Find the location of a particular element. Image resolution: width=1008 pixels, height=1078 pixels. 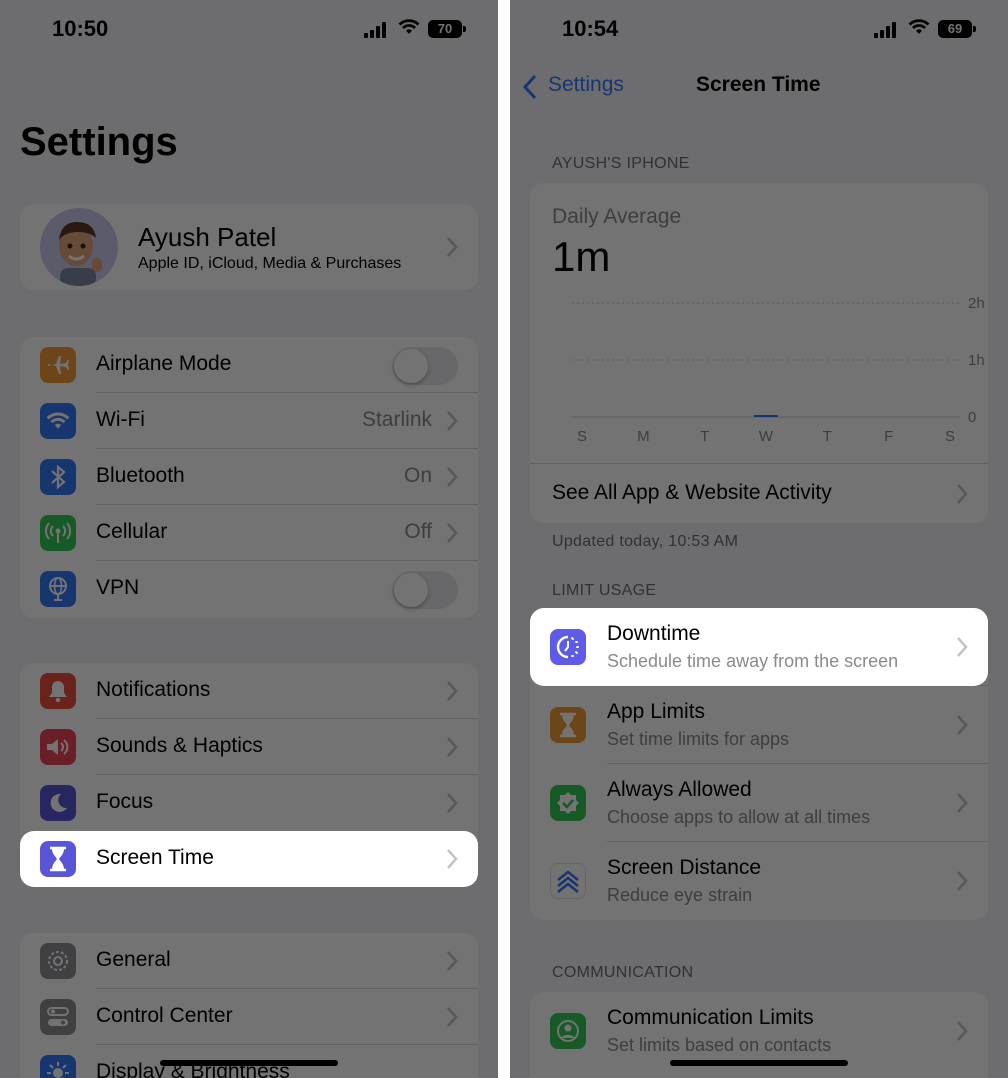

see-all-activity-label: See All App & Website Activity is located at coordinates (692, 492).